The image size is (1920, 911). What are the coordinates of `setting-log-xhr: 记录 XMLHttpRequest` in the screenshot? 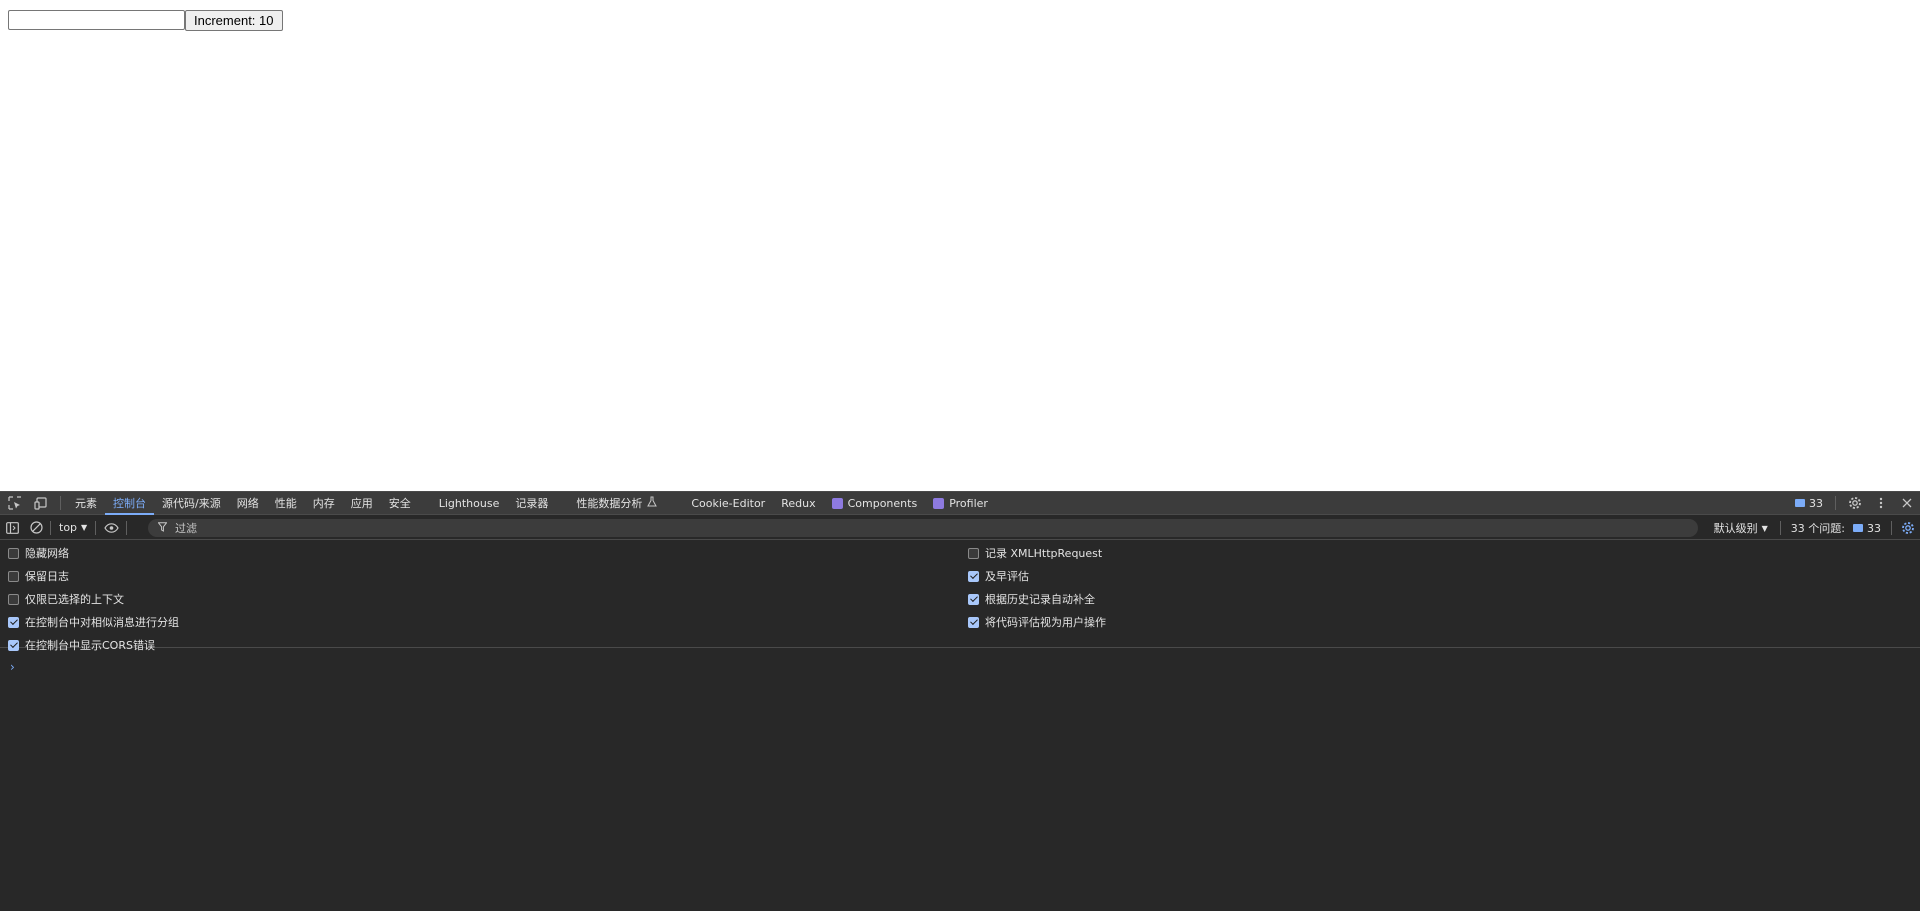 It's located at (1035, 553).